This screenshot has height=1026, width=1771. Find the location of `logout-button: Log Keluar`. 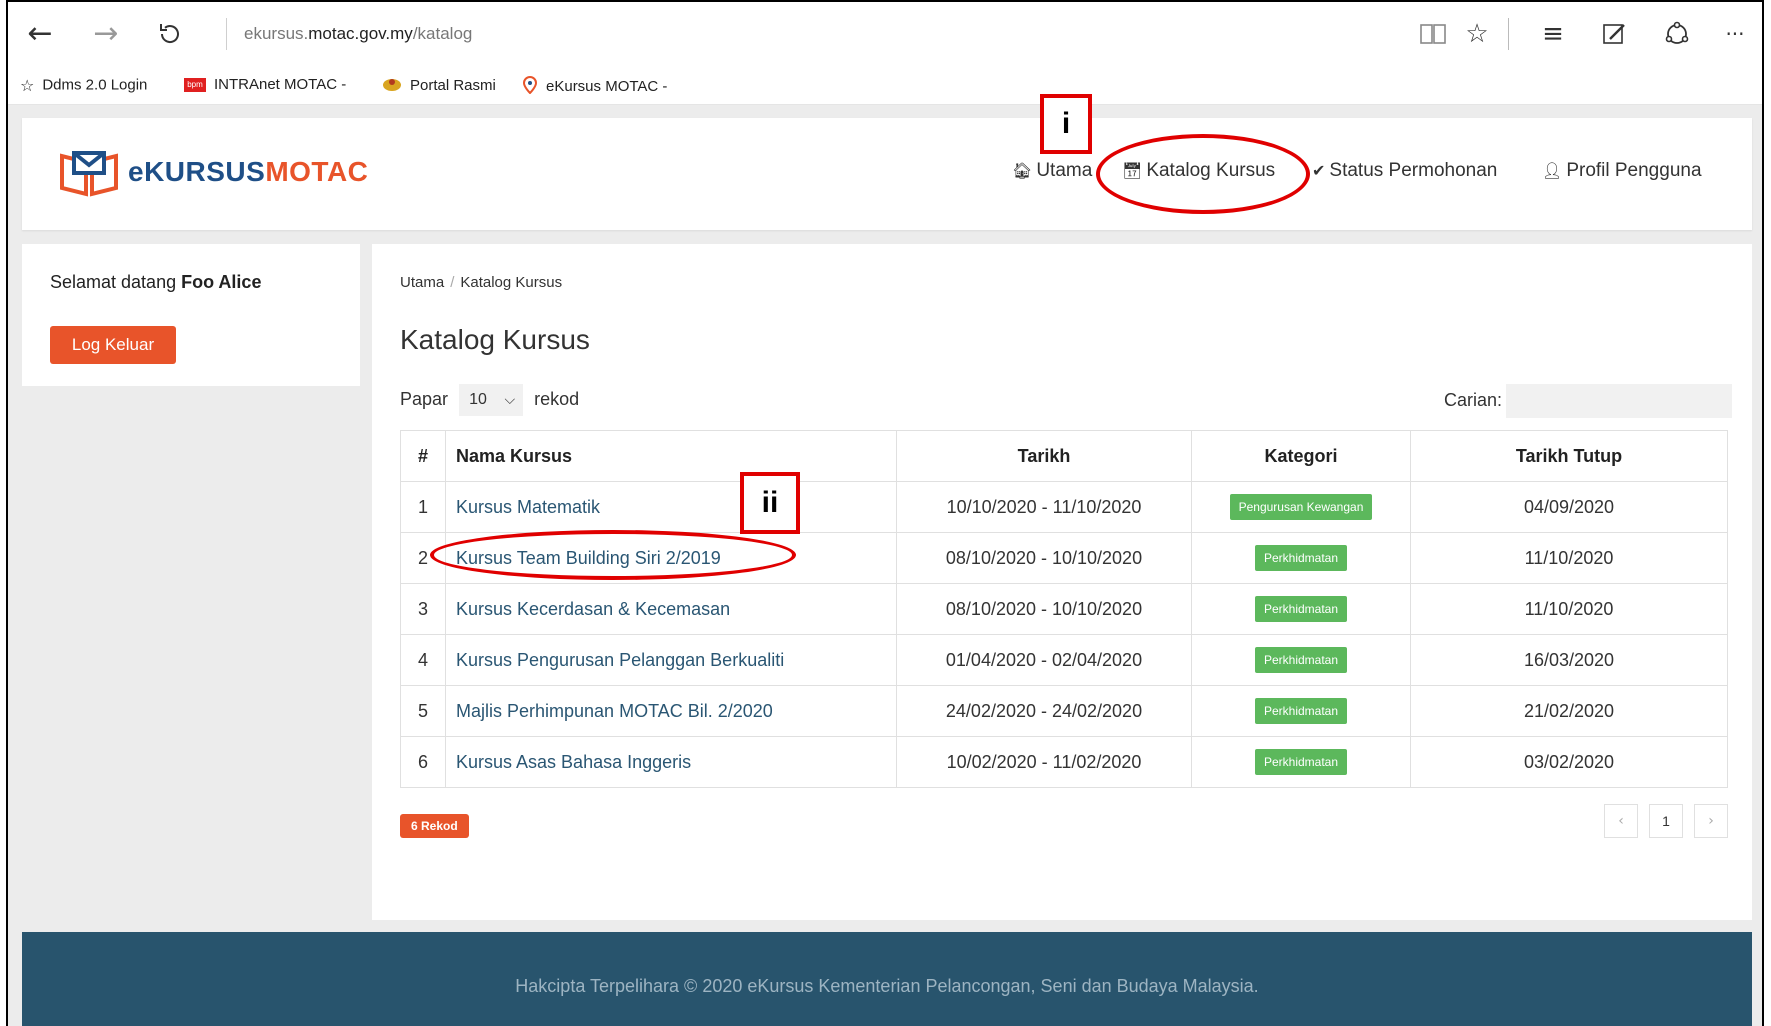

logout-button: Log Keluar is located at coordinates (113, 345).